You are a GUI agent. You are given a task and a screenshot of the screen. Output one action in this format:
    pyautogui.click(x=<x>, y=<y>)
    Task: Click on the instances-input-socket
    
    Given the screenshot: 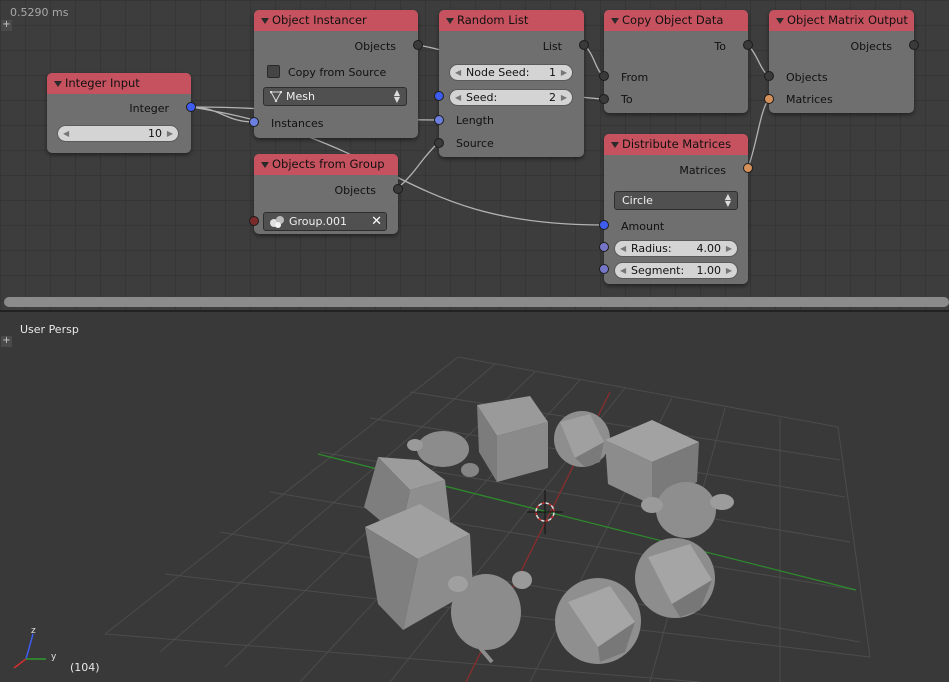 What is the action you would take?
    pyautogui.click(x=254, y=122)
    